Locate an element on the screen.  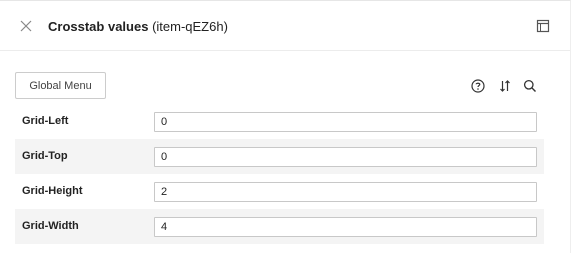
grid-height-input is located at coordinates (345, 192).